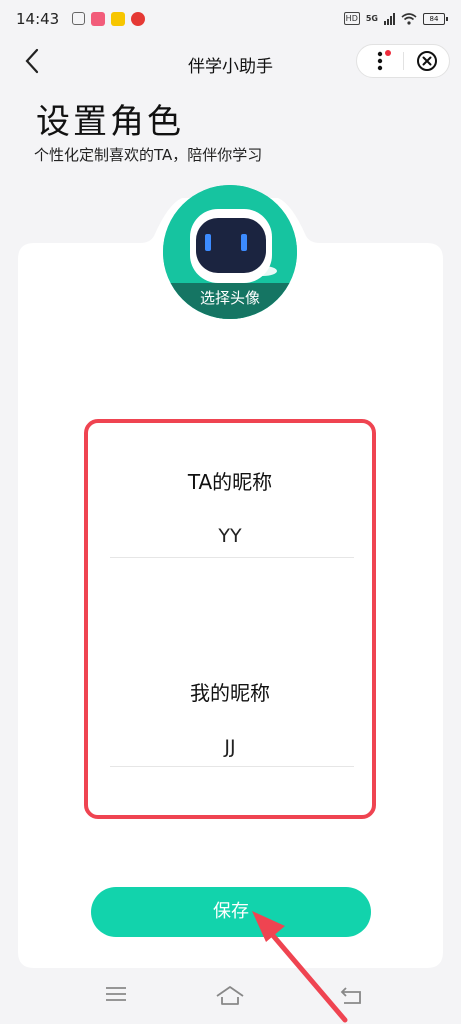 The height and width of the screenshot is (1024, 461). What do you see at coordinates (230, 747) in the screenshot?
I see `my-nickname-input: JJ` at bounding box center [230, 747].